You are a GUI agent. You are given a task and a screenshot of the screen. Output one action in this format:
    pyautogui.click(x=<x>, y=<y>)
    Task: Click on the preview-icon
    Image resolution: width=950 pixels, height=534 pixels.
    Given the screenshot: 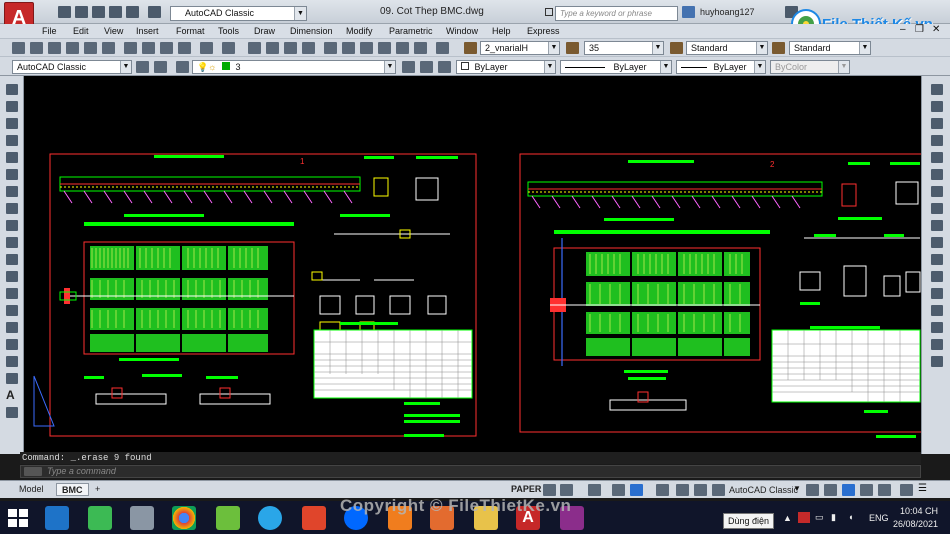 What is the action you would take?
    pyautogui.click(x=90, y=48)
    